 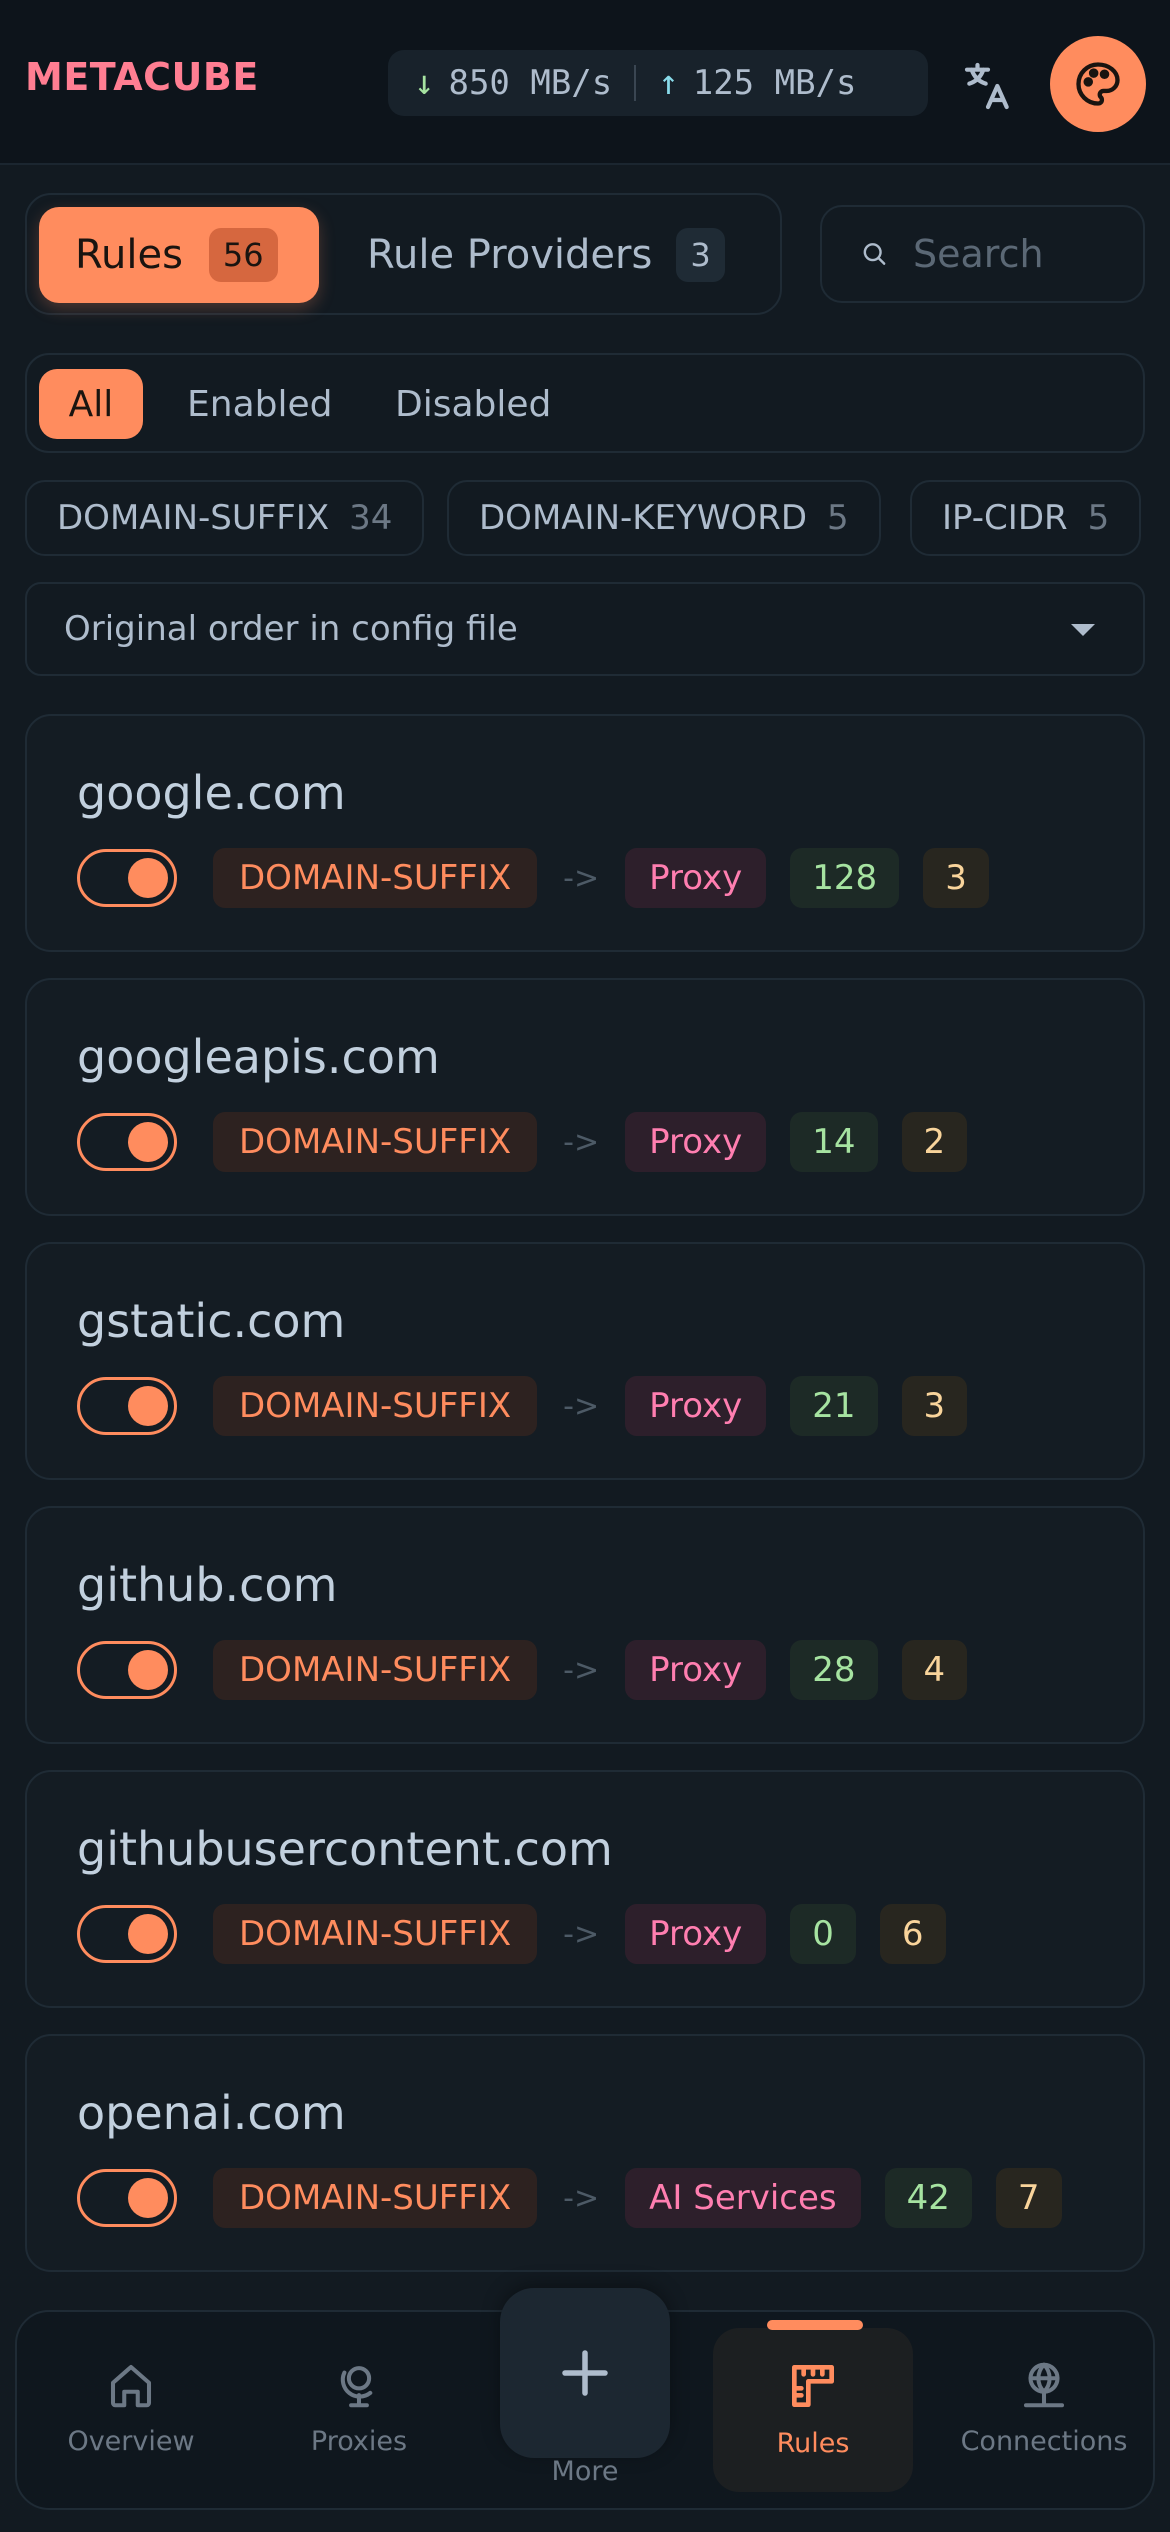 I want to click on top-header: METACUBE ↓ 850 MB/s ↑ 125 MB/s, so click(x=585, y=82).